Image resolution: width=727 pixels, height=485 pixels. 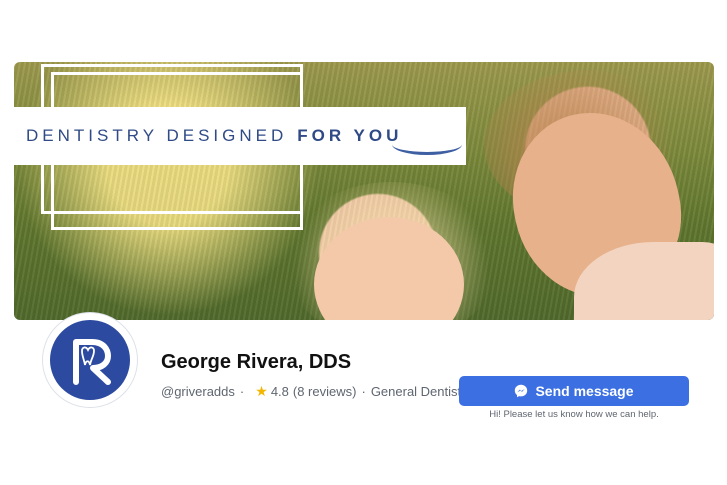 What do you see at coordinates (261, 391) in the screenshot?
I see `star-icon: ★` at bounding box center [261, 391].